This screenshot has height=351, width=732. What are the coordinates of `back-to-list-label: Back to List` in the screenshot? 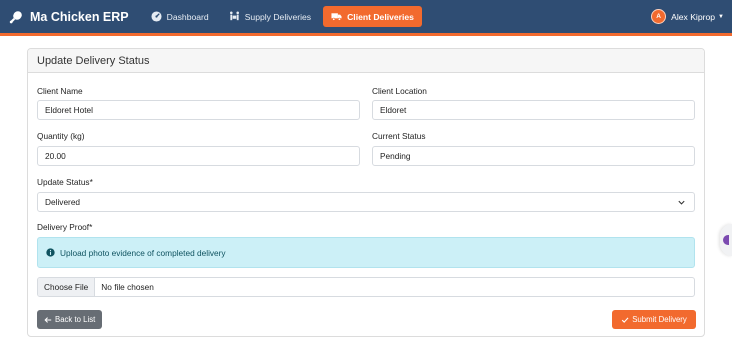 It's located at (75, 319).